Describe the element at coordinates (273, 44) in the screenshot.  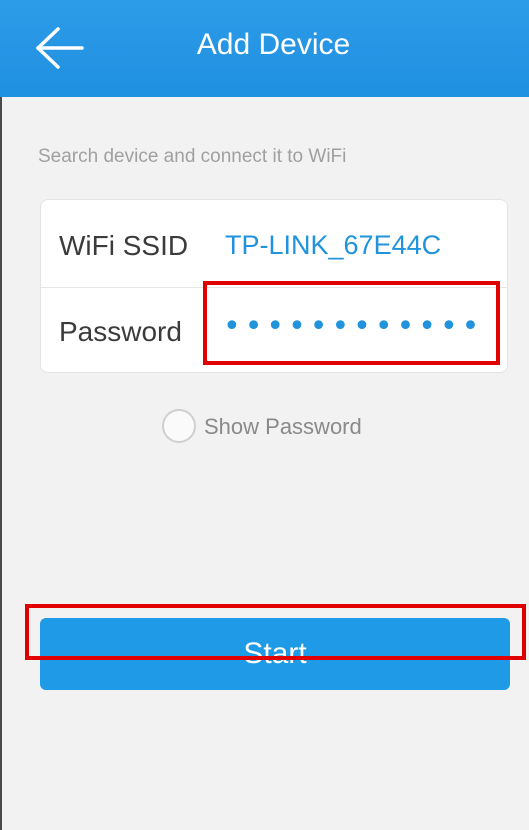
I see `page-title: Add Device` at that location.